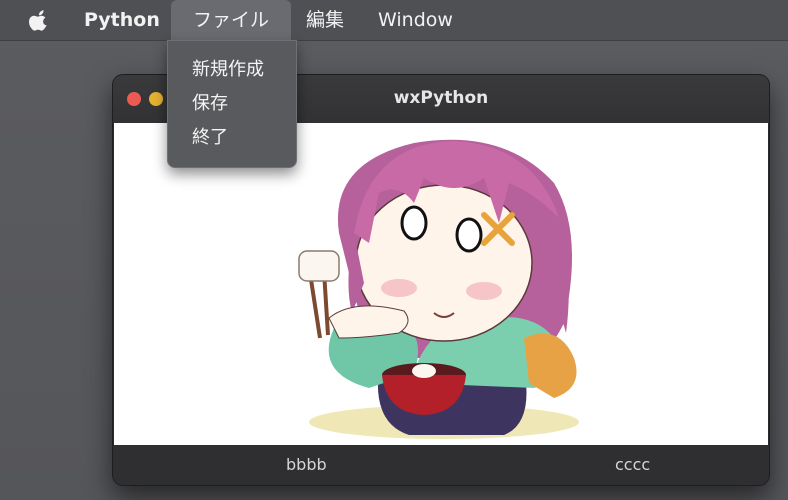 The image size is (788, 500). What do you see at coordinates (122, 20) in the screenshot?
I see `menu-app-python: Python` at bounding box center [122, 20].